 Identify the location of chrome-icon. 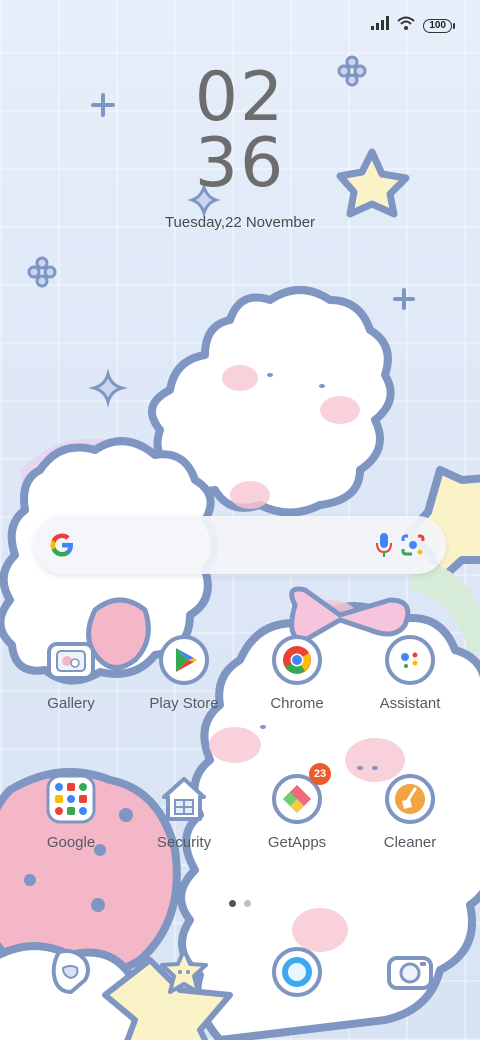
(297, 660).